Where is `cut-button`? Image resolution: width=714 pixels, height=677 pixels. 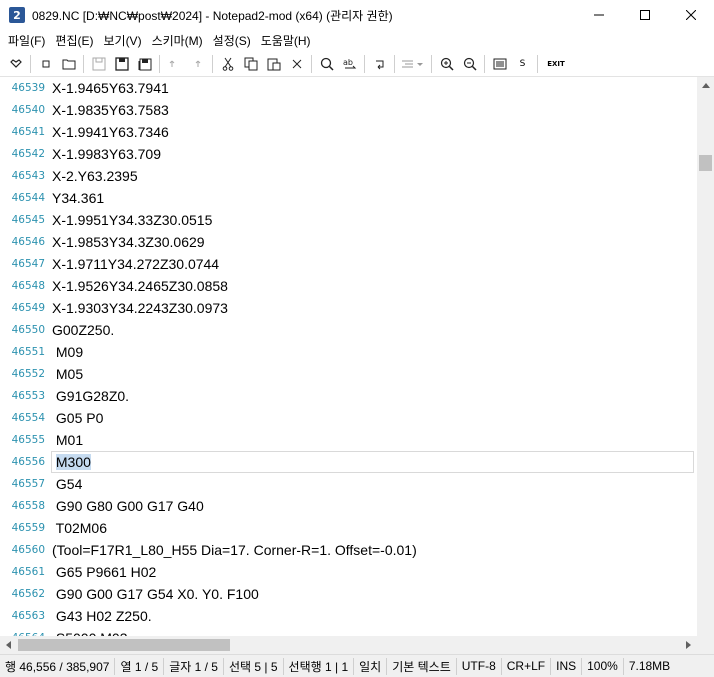
cut-button is located at coordinates (227, 64).